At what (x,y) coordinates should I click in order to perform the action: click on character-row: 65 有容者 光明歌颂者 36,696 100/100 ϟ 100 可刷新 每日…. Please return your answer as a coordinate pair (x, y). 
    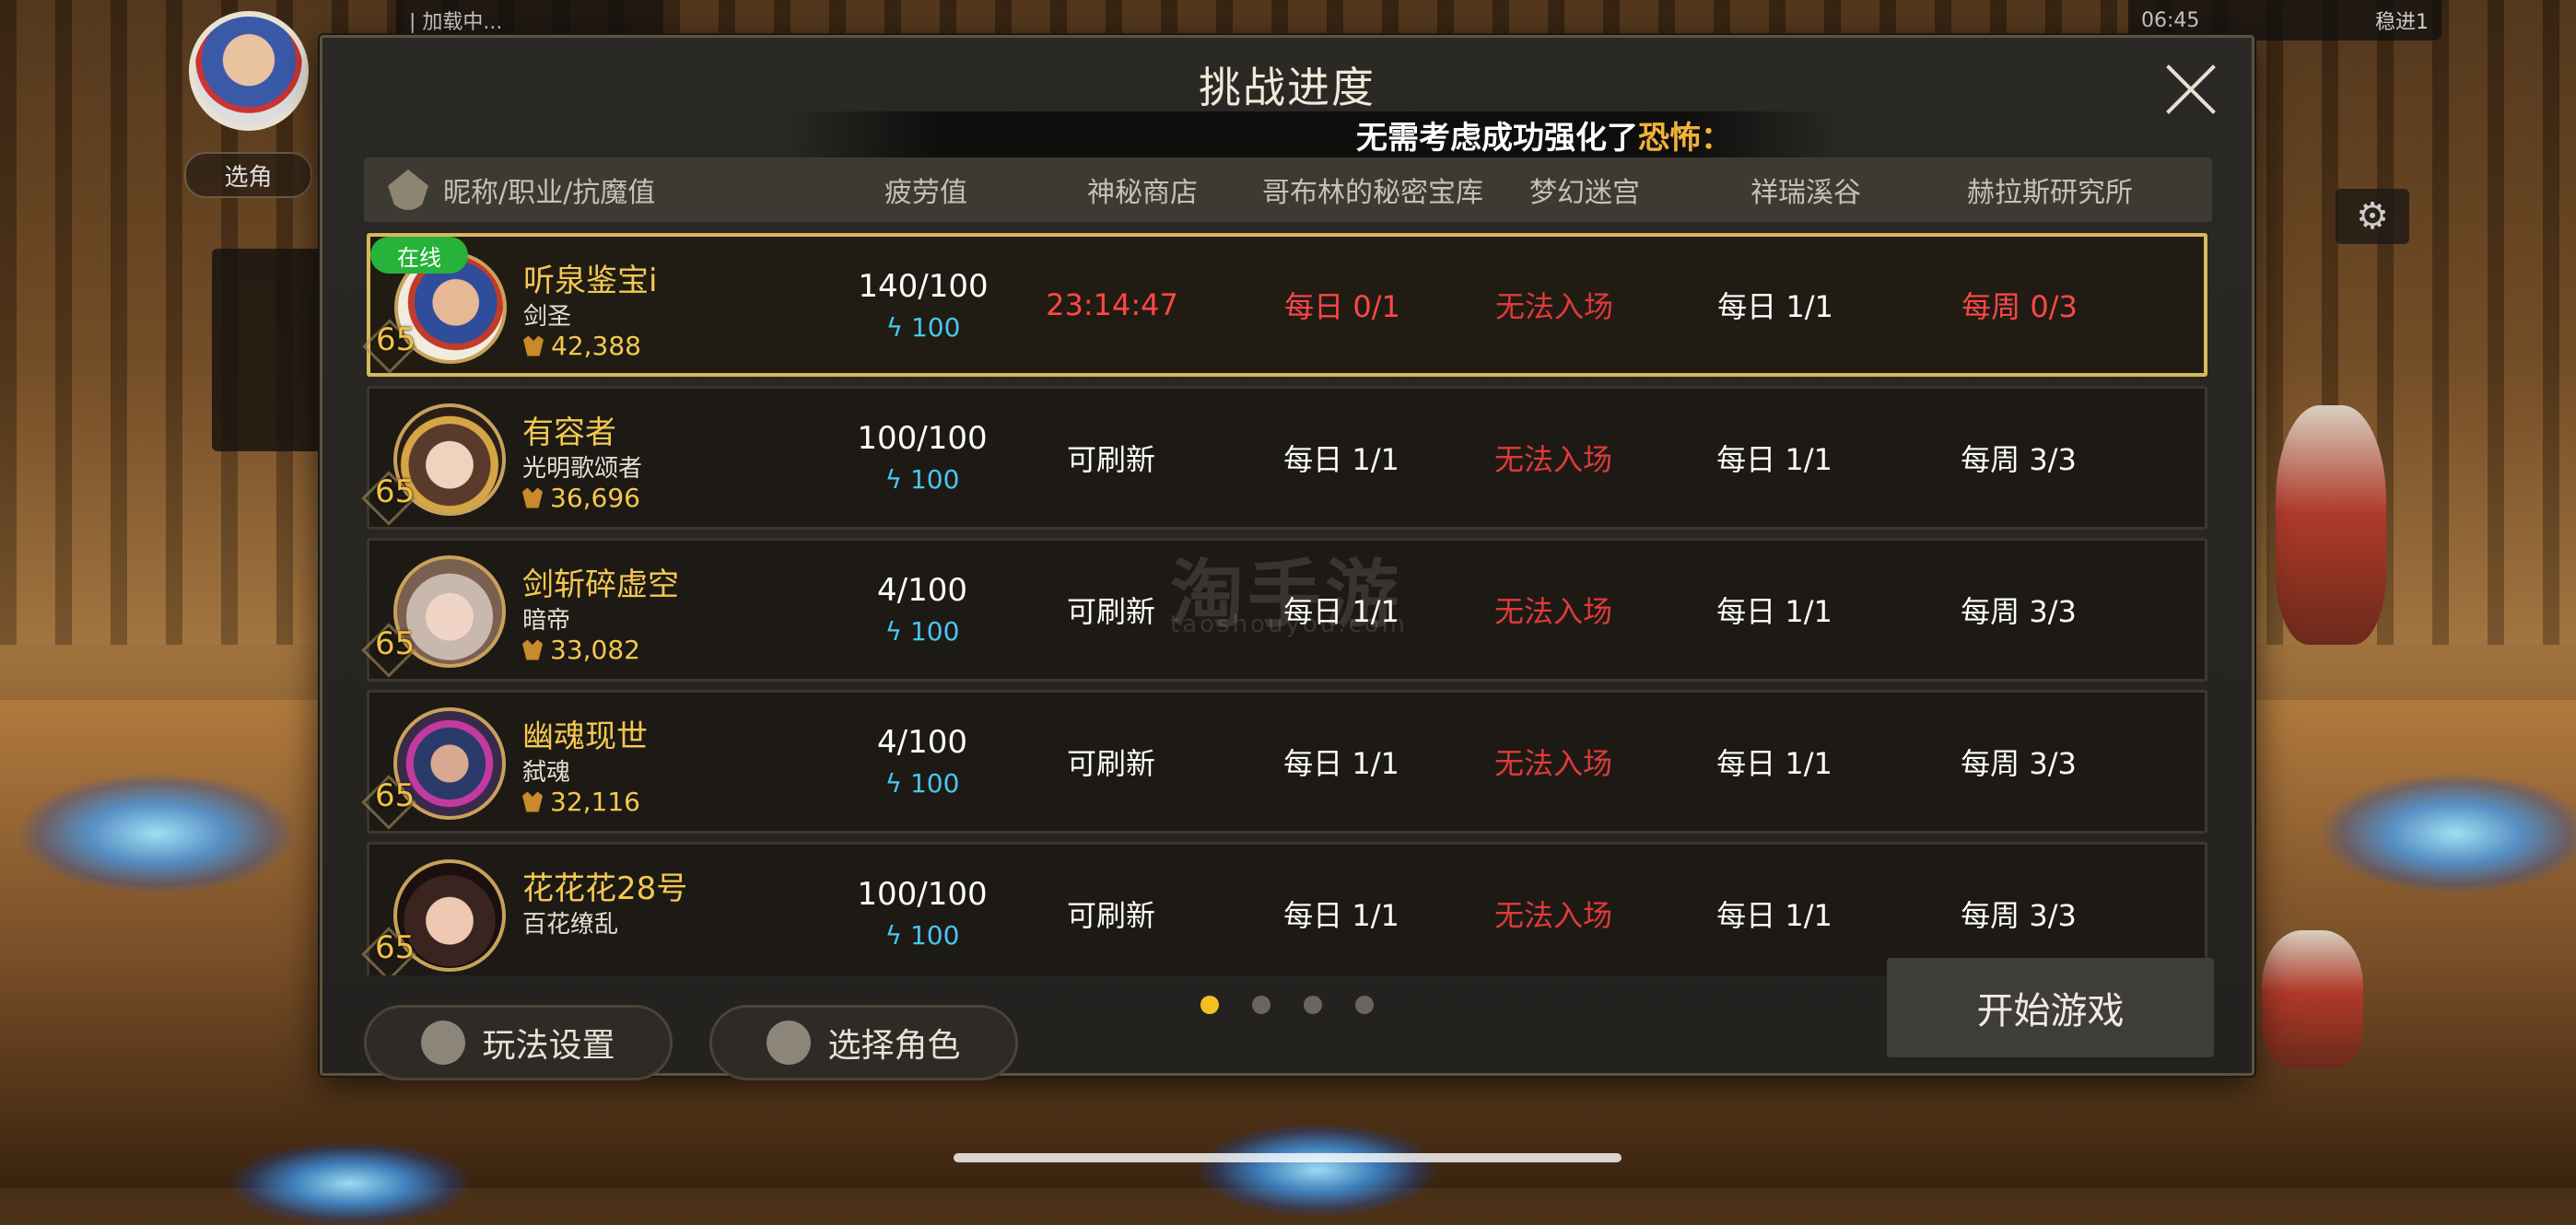
    Looking at the image, I should click on (1287, 458).